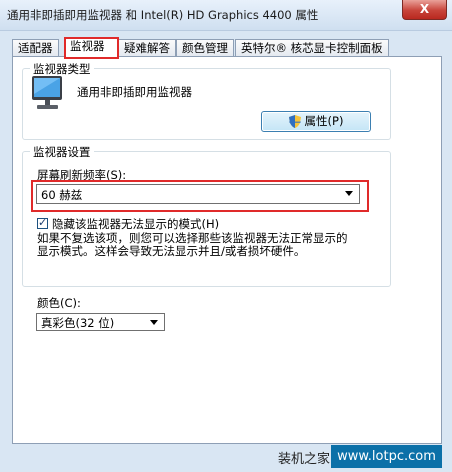  I want to click on tab-troubleshoot: 疑难解答, so click(147, 47).